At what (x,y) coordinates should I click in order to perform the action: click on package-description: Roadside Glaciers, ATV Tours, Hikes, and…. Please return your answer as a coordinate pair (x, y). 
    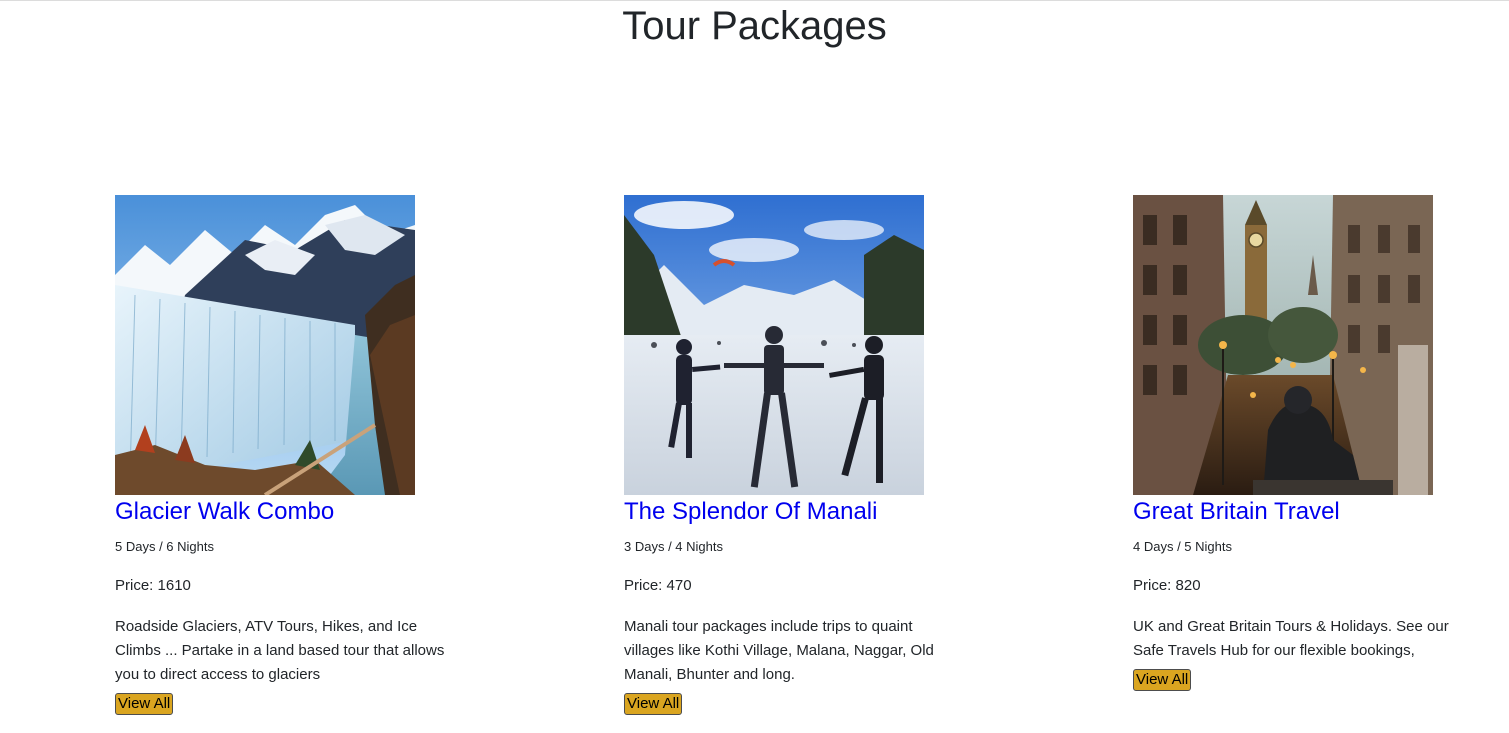
    Looking at the image, I should click on (280, 650).